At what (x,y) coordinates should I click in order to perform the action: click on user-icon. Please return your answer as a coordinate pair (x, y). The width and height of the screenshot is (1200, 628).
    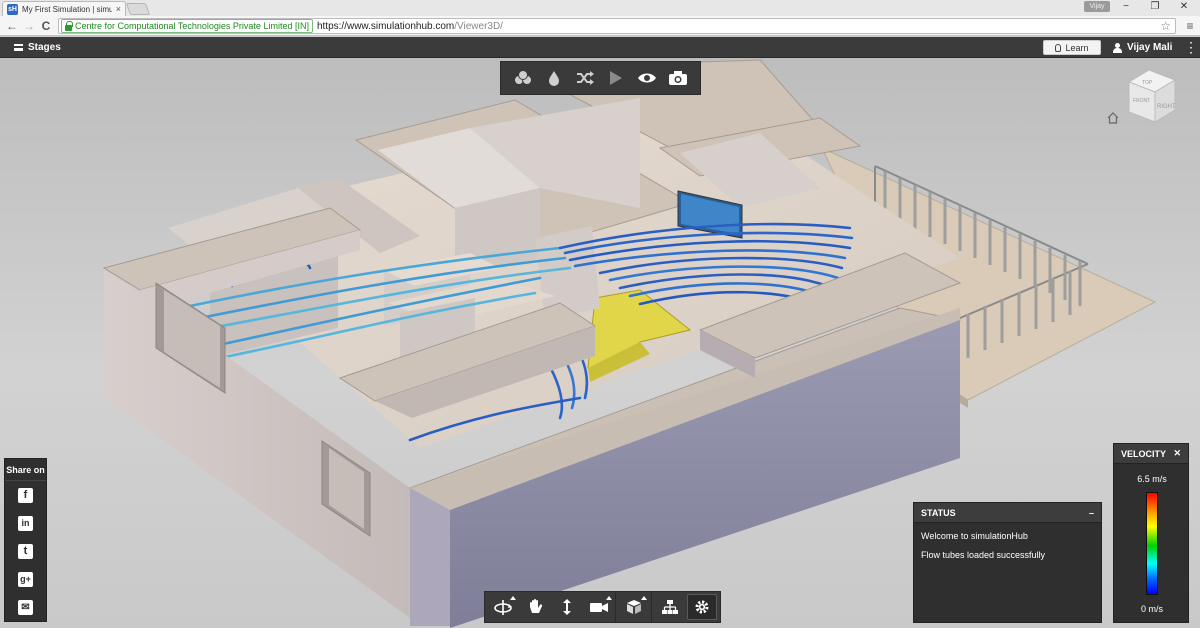
    Looking at the image, I should click on (1117, 48).